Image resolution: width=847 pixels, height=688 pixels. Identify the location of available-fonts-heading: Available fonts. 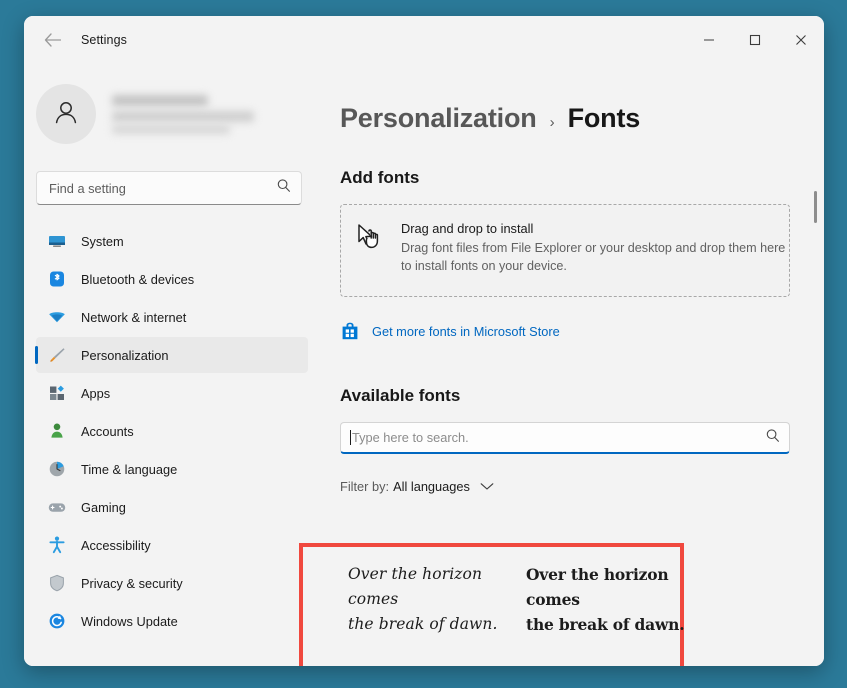
(400, 395).